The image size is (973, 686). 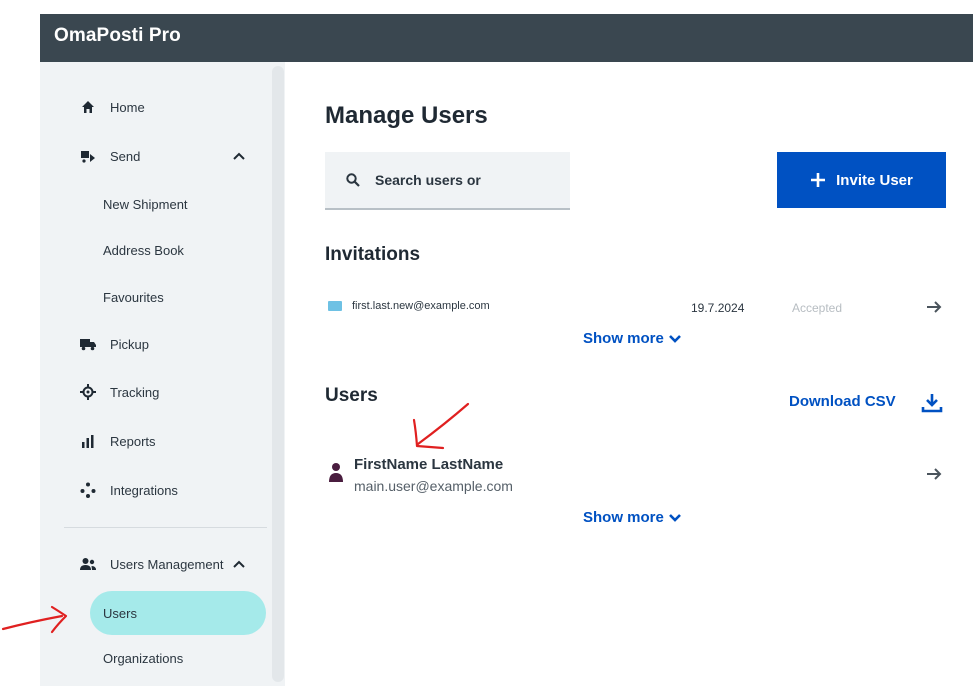 I want to click on plus-icon, so click(x=818, y=180).